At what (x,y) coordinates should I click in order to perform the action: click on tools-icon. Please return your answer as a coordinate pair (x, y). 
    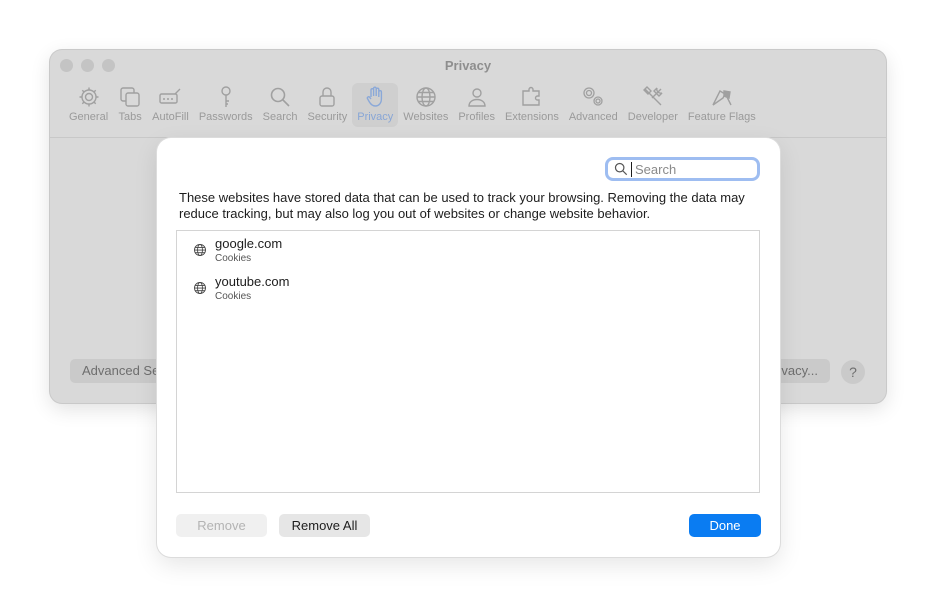
    Looking at the image, I should click on (652, 96).